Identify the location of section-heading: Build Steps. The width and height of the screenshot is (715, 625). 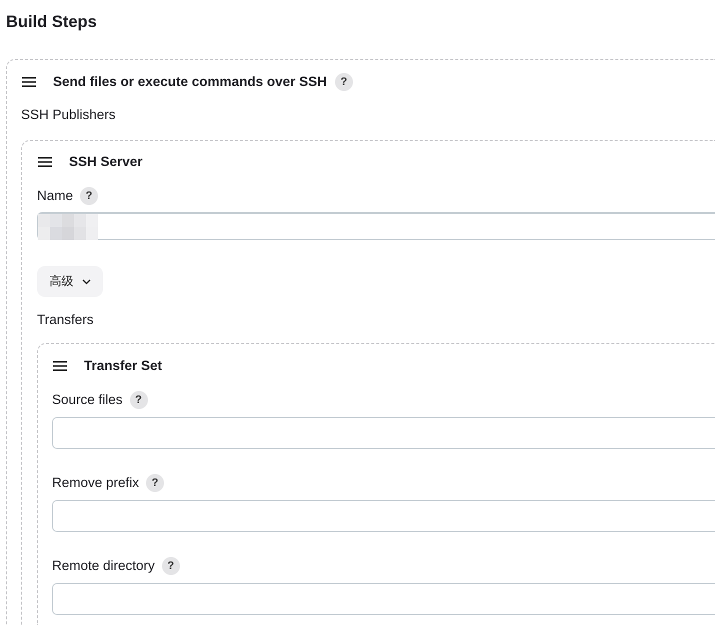
(52, 22).